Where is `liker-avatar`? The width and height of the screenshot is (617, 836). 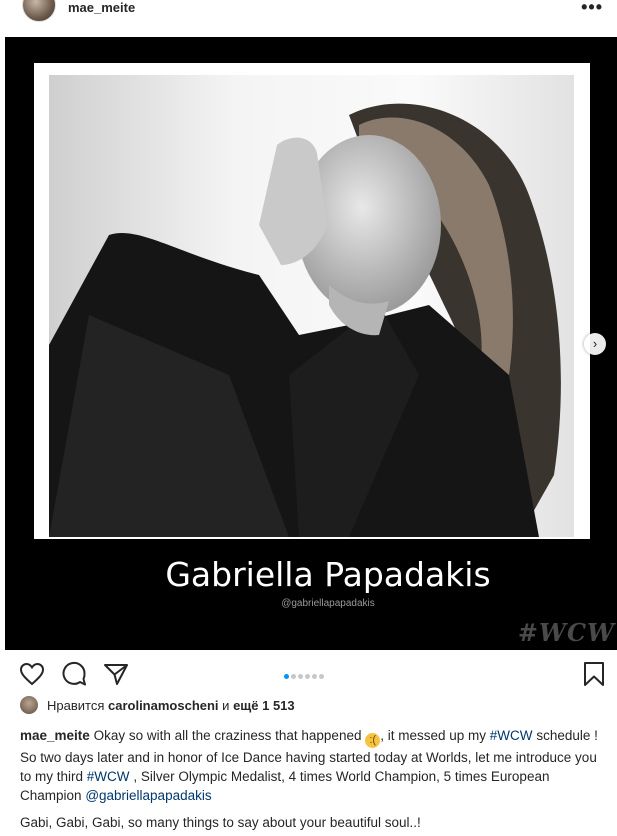 liker-avatar is located at coordinates (29, 705).